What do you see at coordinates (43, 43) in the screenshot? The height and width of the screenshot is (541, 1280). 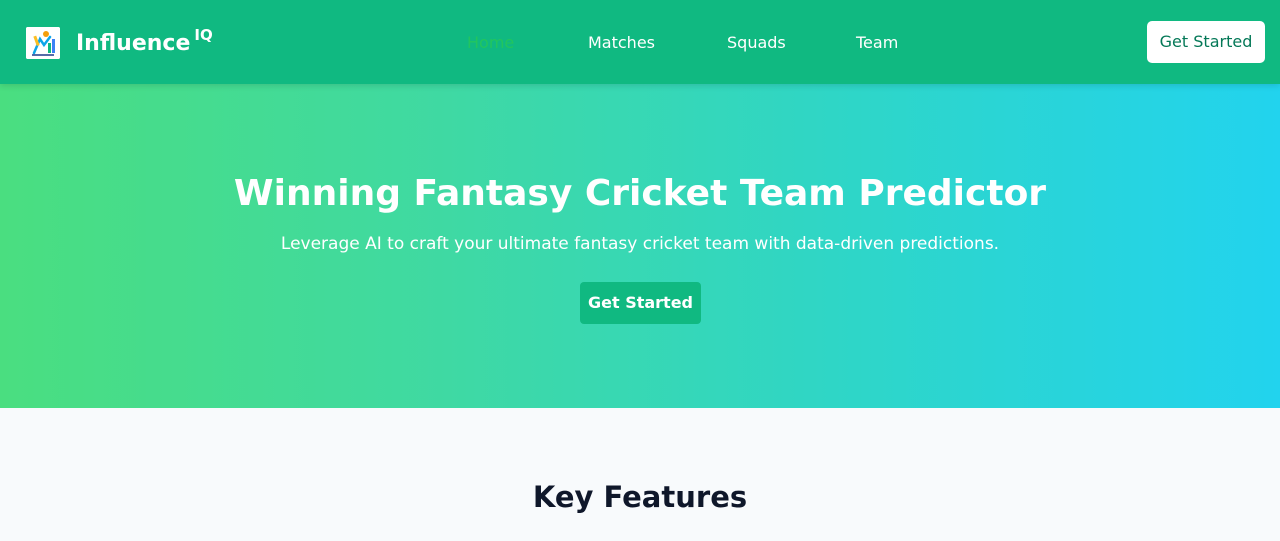 I see `cricket-logo-icon` at bounding box center [43, 43].